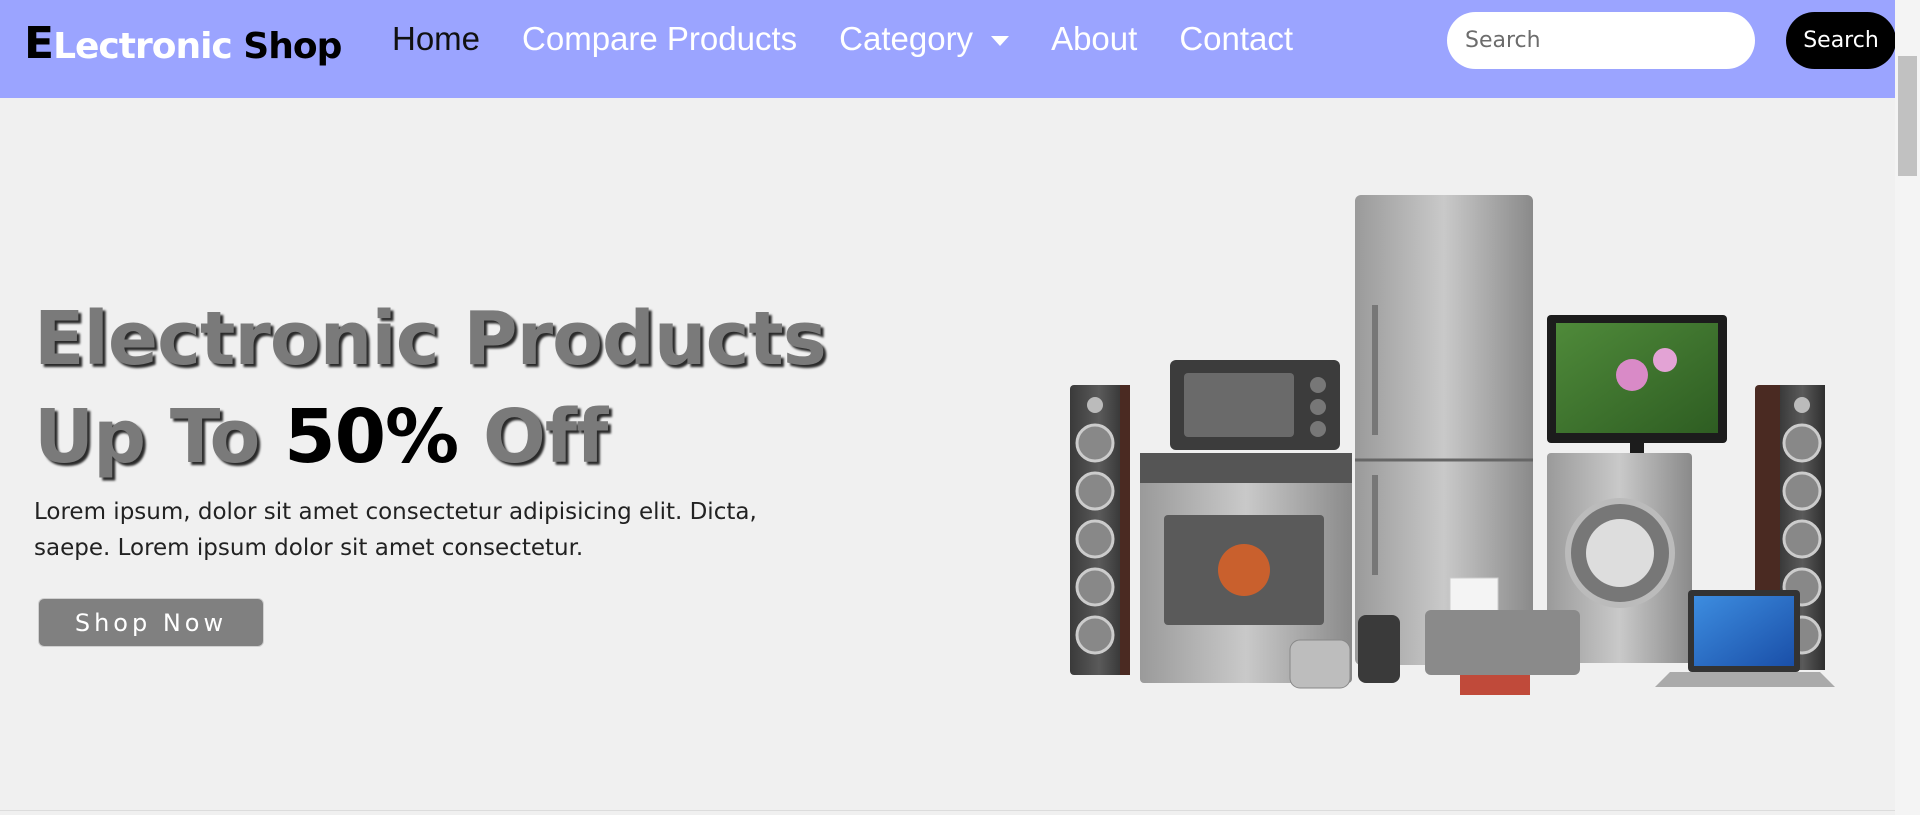 The height and width of the screenshot is (815, 1920). Describe the element at coordinates (286, 46) in the screenshot. I see `brand-tail: Shop` at that location.